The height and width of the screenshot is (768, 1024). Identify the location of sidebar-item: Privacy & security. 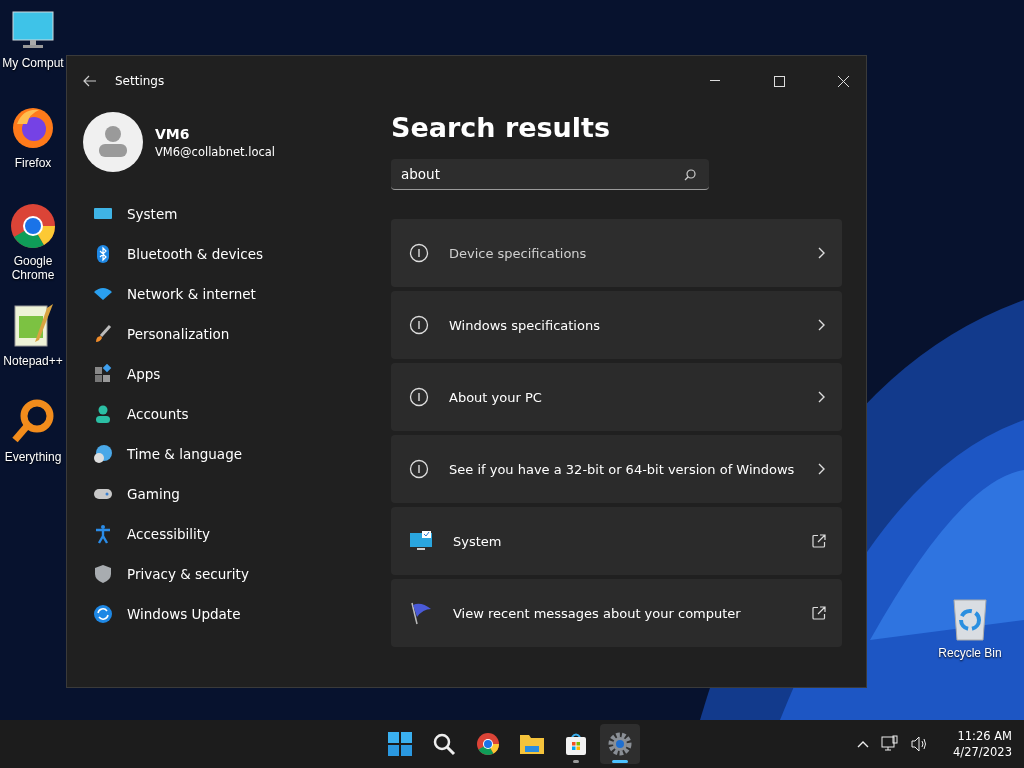
(230, 574).